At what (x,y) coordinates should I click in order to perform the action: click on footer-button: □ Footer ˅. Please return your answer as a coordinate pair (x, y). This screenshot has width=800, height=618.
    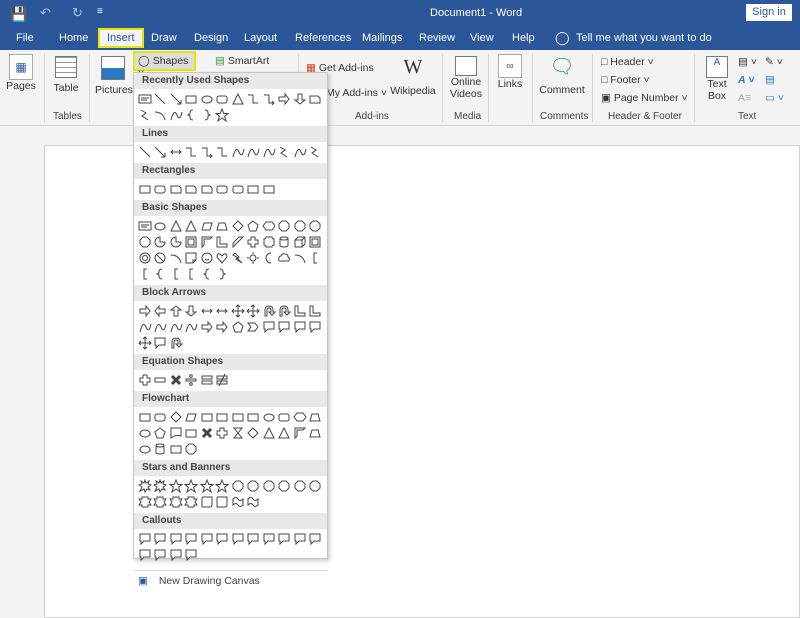
    Looking at the image, I should click on (625, 80).